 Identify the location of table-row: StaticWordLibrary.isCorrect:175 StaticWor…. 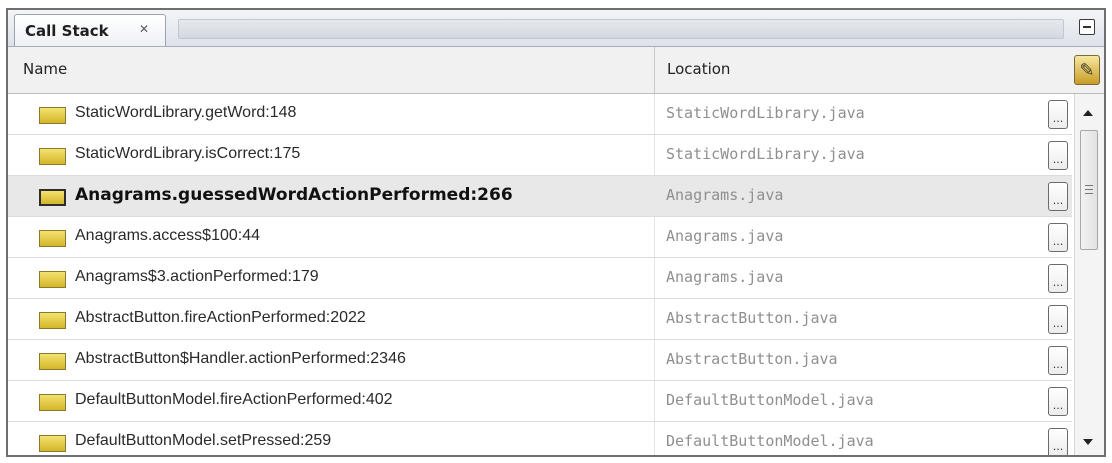
(540, 155).